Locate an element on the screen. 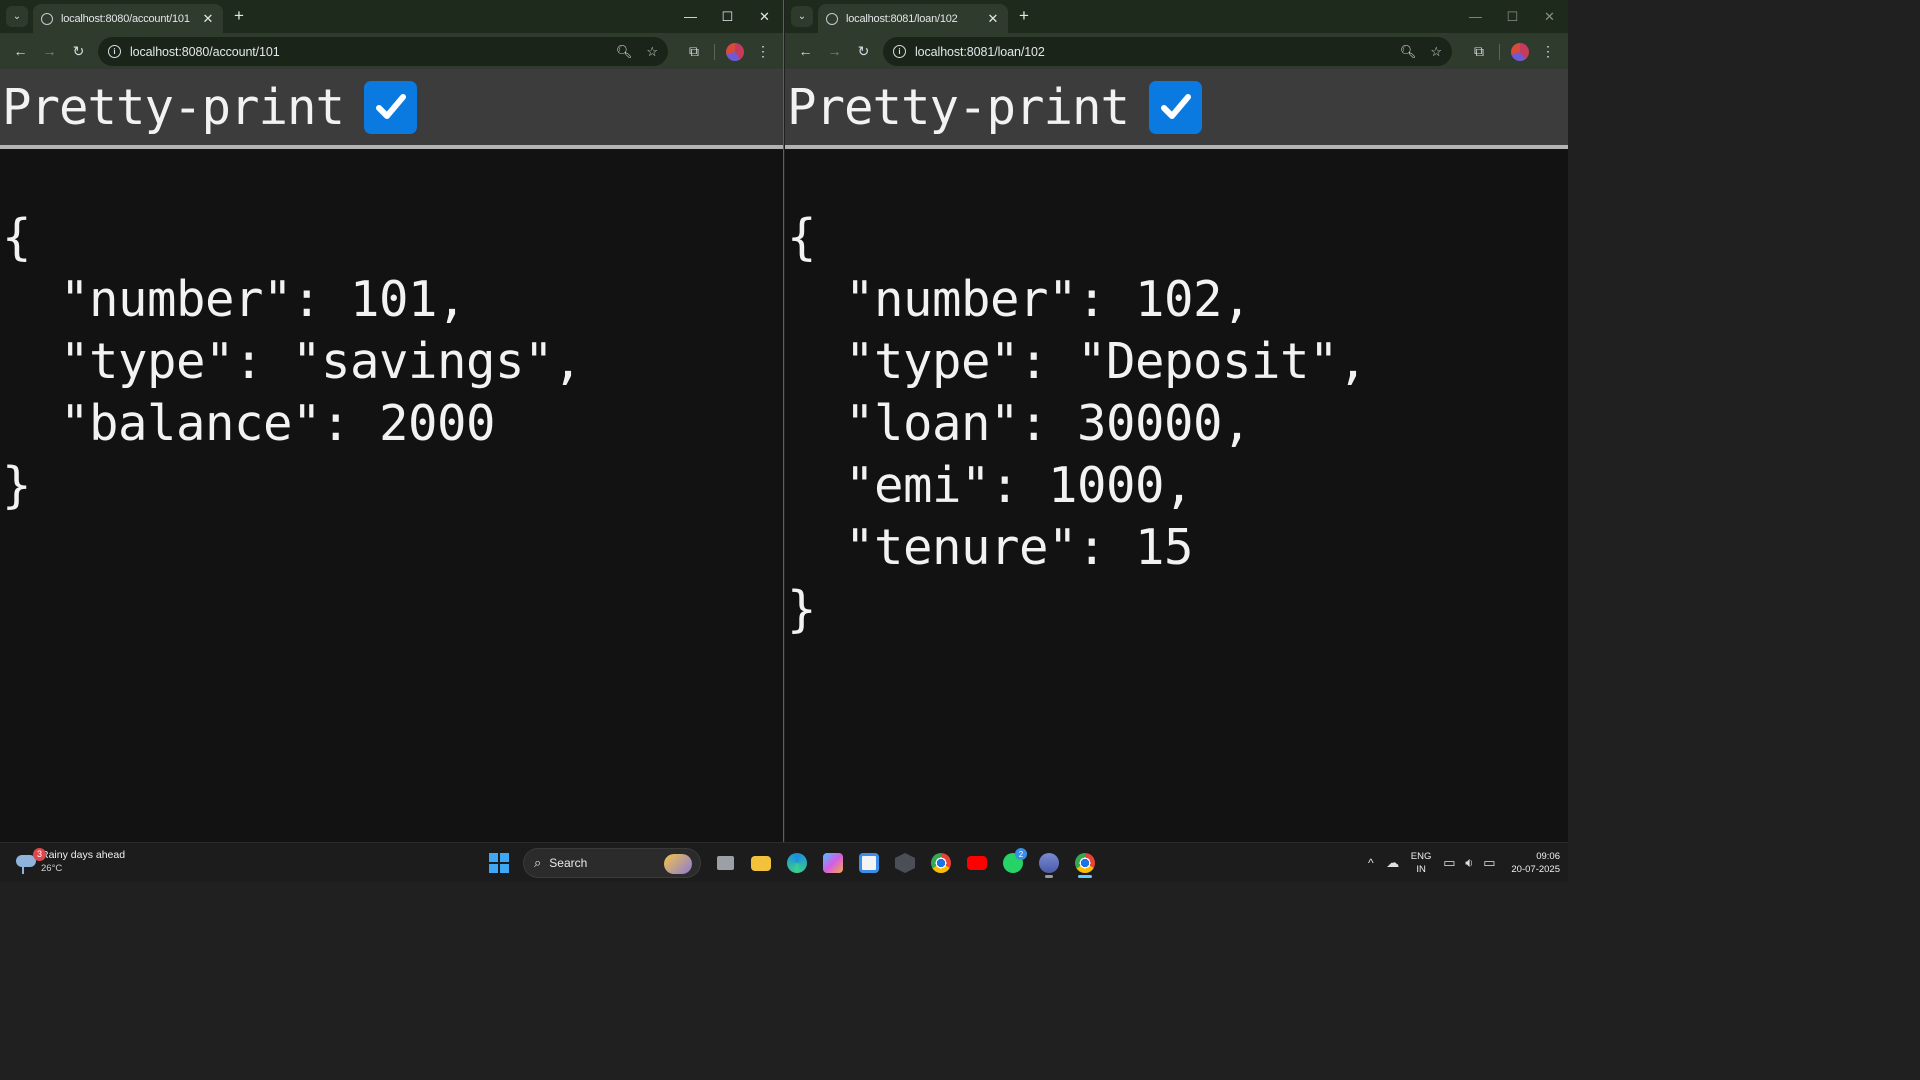 Image resolution: width=1920 pixels, height=1080 pixels. address-bar: i localhost:8080/account/101 🔍︎ ☆ is located at coordinates (383, 51).